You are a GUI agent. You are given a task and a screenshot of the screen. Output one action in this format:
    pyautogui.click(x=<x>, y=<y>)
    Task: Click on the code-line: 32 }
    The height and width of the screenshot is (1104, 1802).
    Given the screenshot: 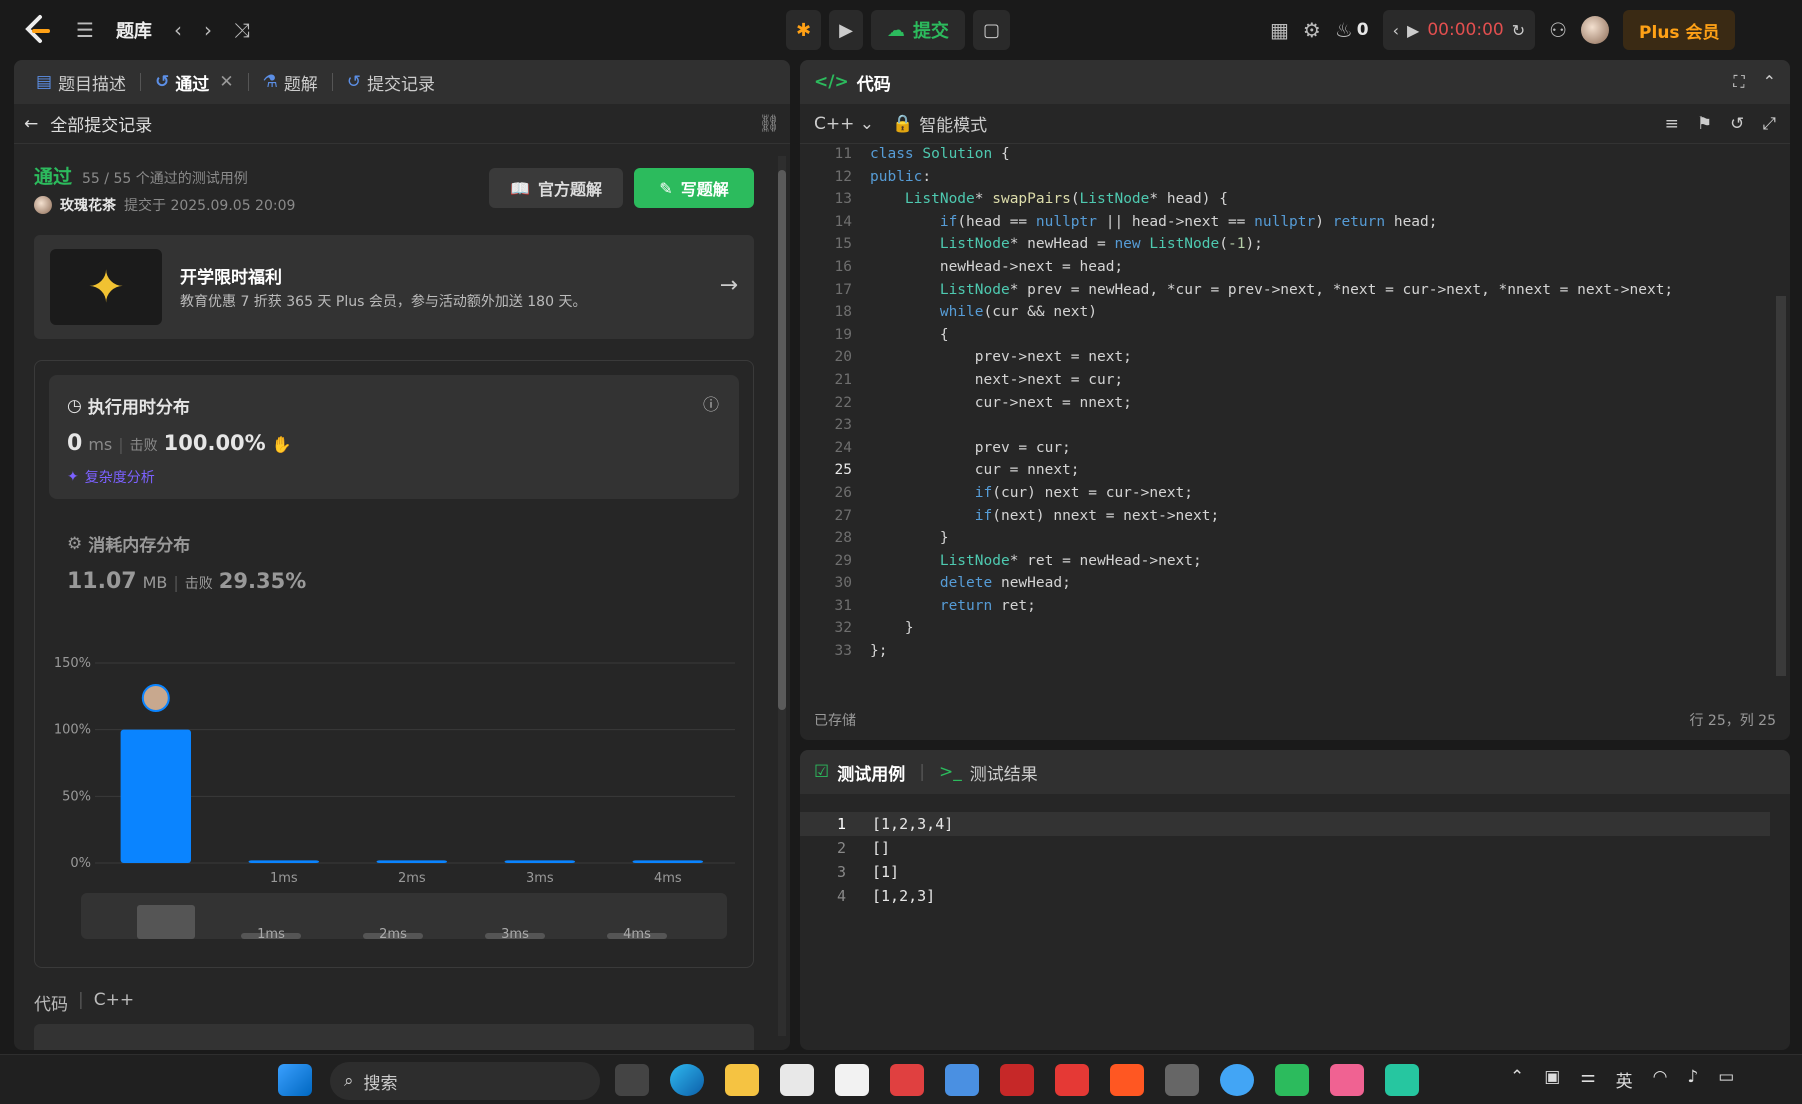 What is the action you would take?
    pyautogui.click(x=1295, y=631)
    